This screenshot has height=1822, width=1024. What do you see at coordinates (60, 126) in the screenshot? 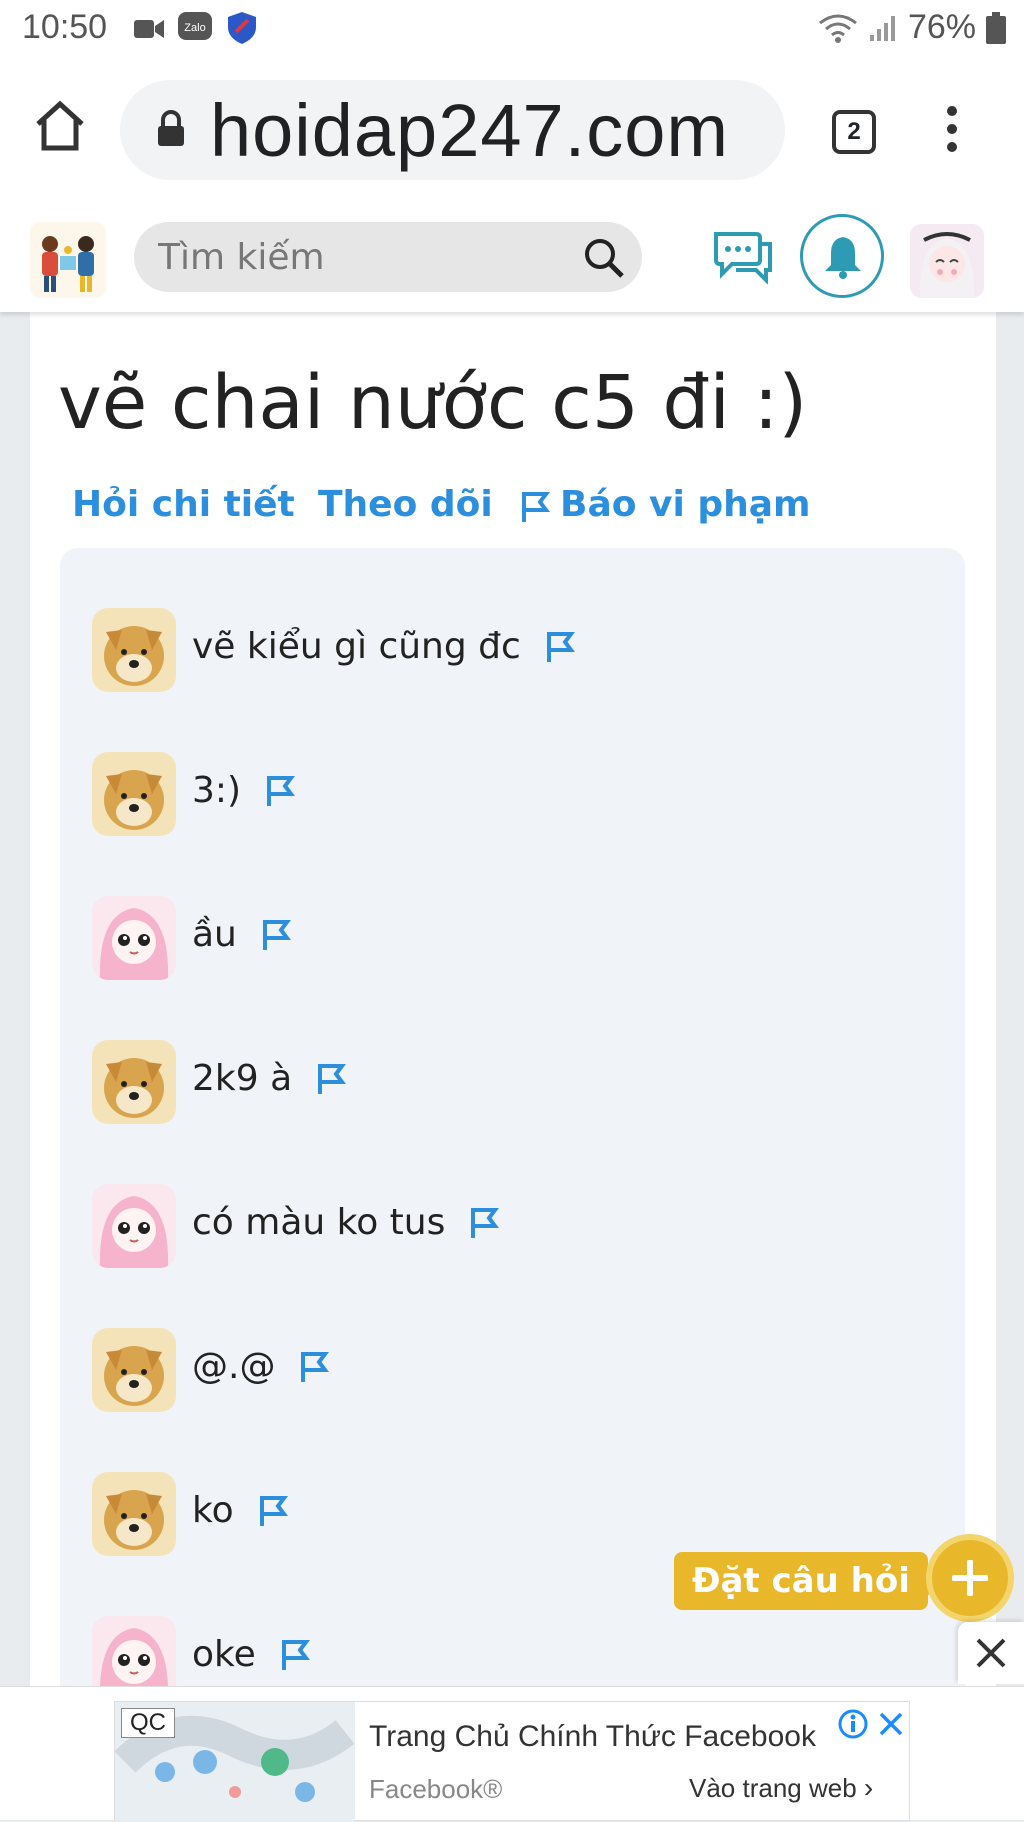
I see `home-icon` at bounding box center [60, 126].